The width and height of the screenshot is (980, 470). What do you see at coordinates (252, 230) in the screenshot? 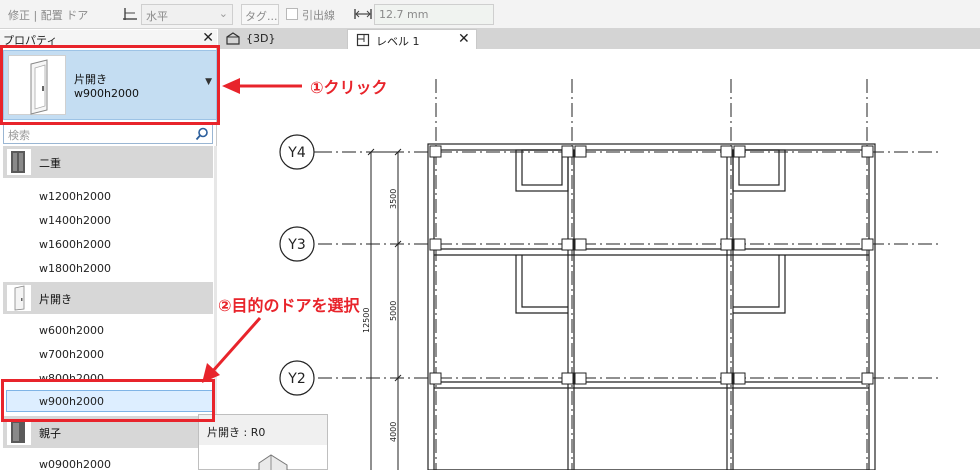
I see `annotation-arrows` at bounding box center [252, 230].